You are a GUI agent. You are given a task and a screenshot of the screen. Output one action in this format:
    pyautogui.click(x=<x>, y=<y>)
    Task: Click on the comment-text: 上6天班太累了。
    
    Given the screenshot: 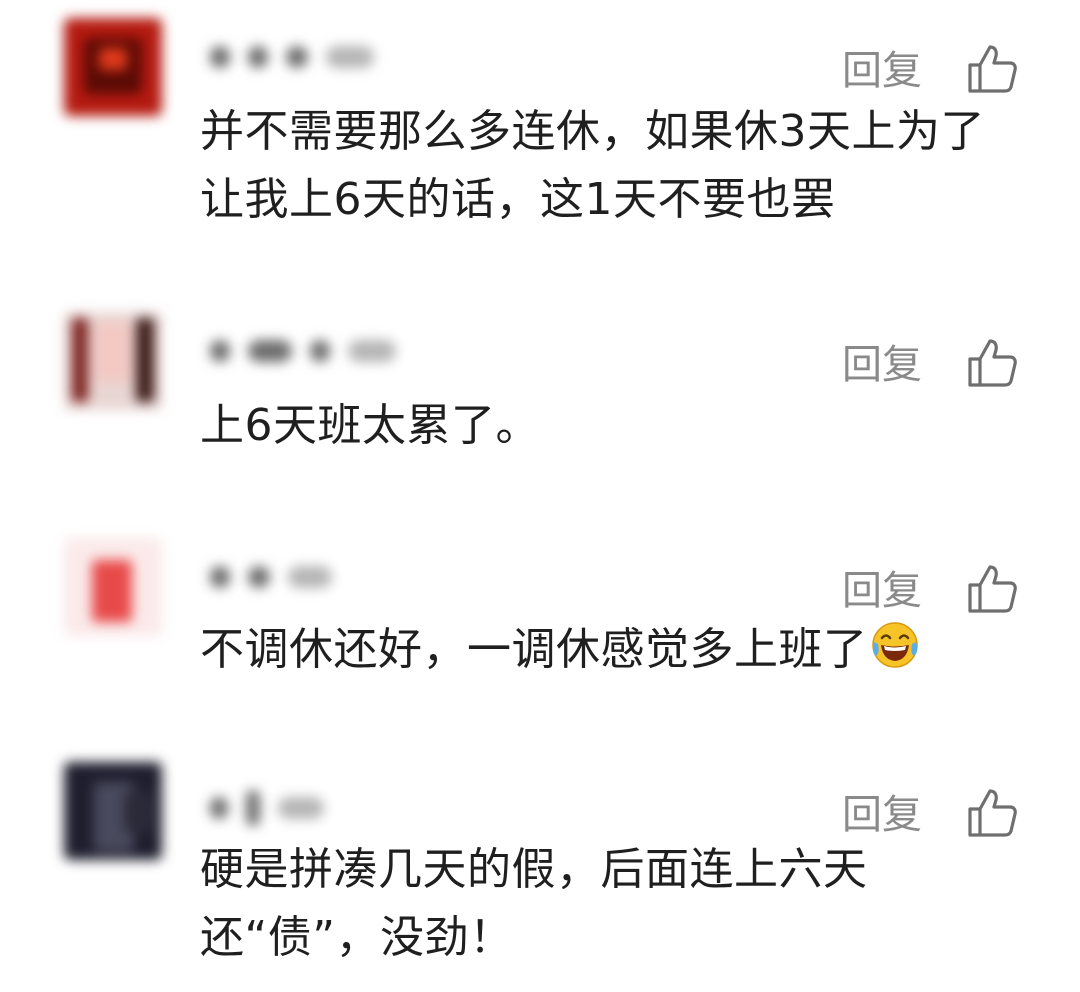 What is the action you would take?
    pyautogui.click(x=370, y=425)
    